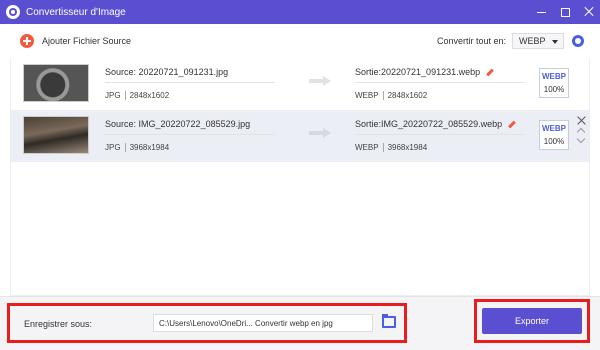  Describe the element at coordinates (581, 120) in the screenshot. I see `close-icon` at that location.